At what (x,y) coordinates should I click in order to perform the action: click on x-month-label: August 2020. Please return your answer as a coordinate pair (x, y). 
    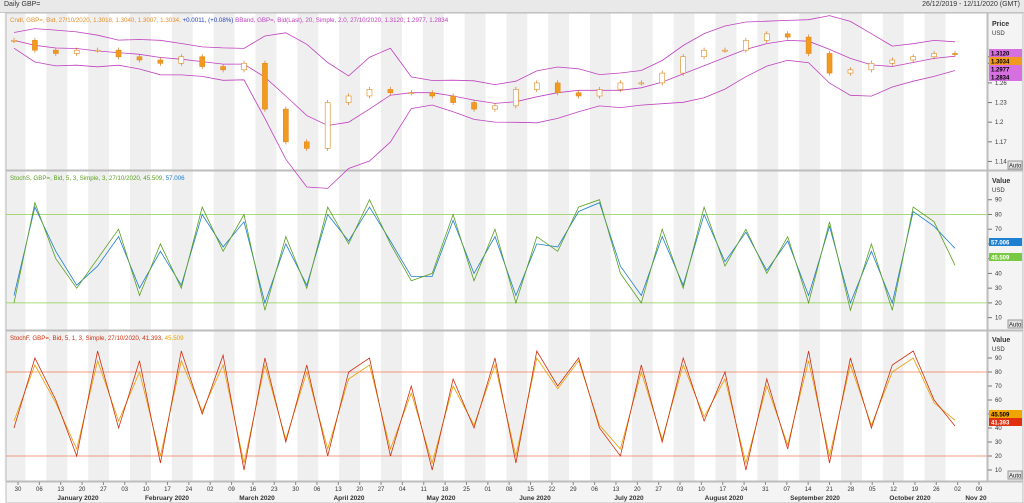
    Looking at the image, I should click on (724, 498).